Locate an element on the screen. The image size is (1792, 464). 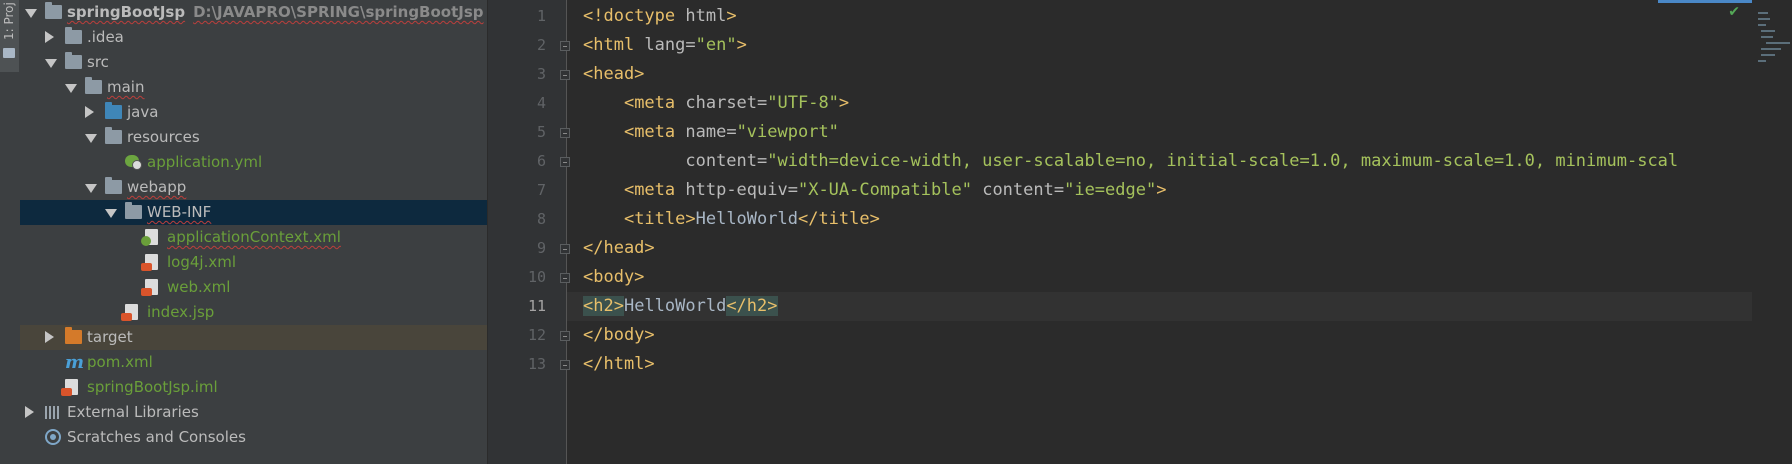
scratches-icon is located at coordinates (53, 437).